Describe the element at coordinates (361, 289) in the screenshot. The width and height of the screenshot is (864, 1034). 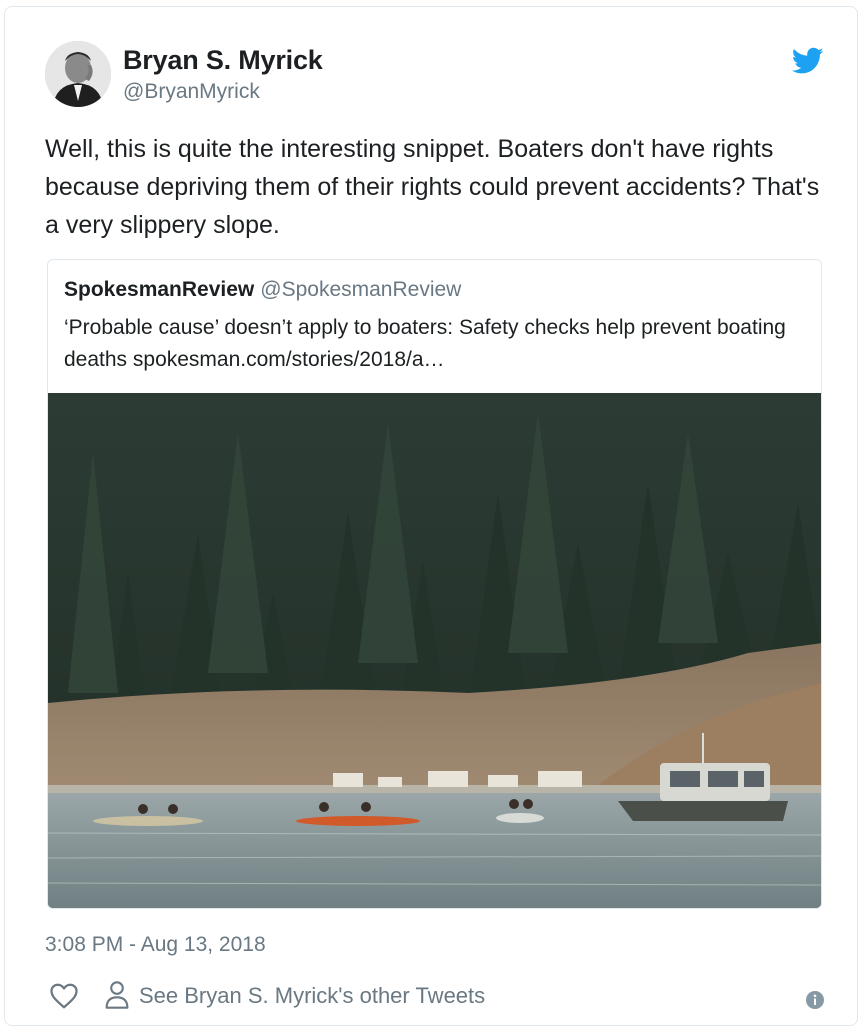
I see `quoted-author-handle: @SpokesmanReview` at that location.